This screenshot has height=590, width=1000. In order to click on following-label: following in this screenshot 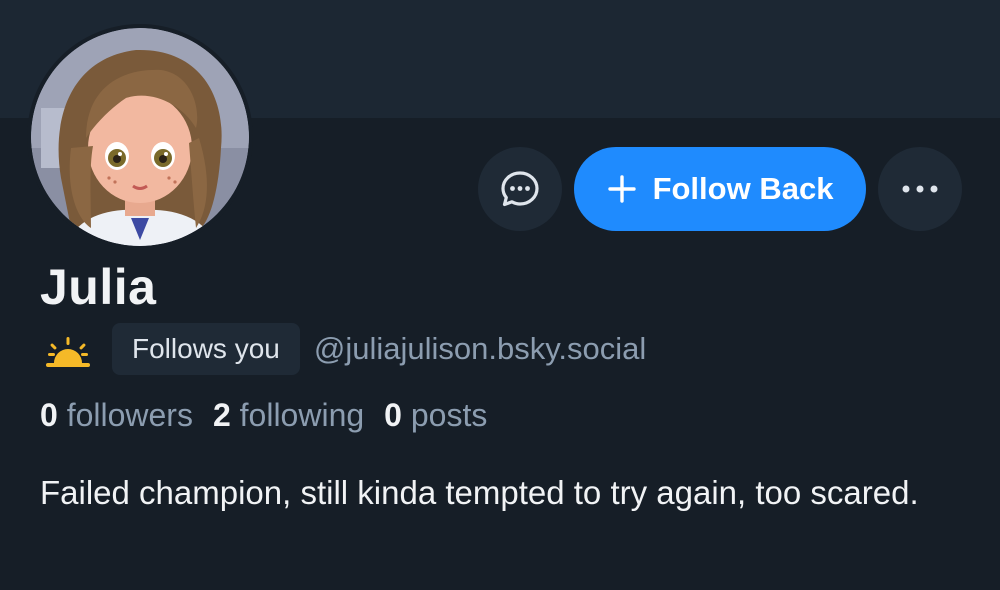, I will do `click(302, 415)`.